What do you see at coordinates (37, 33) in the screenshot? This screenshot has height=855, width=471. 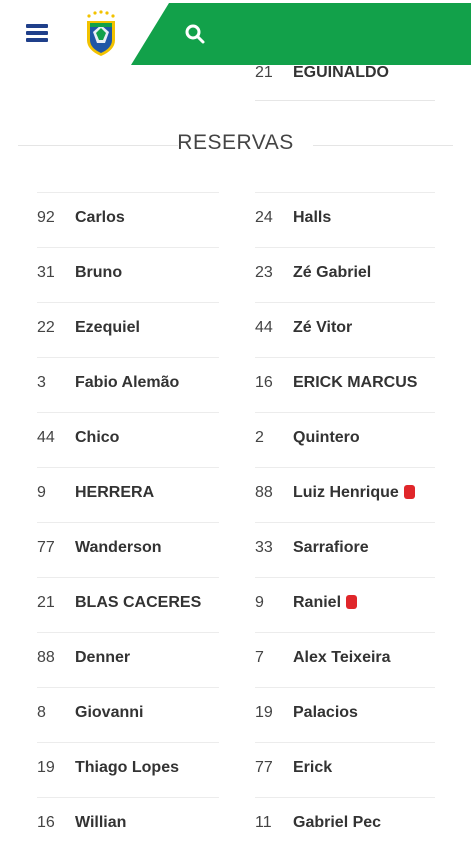 I see `hamburger-menu-icon` at bounding box center [37, 33].